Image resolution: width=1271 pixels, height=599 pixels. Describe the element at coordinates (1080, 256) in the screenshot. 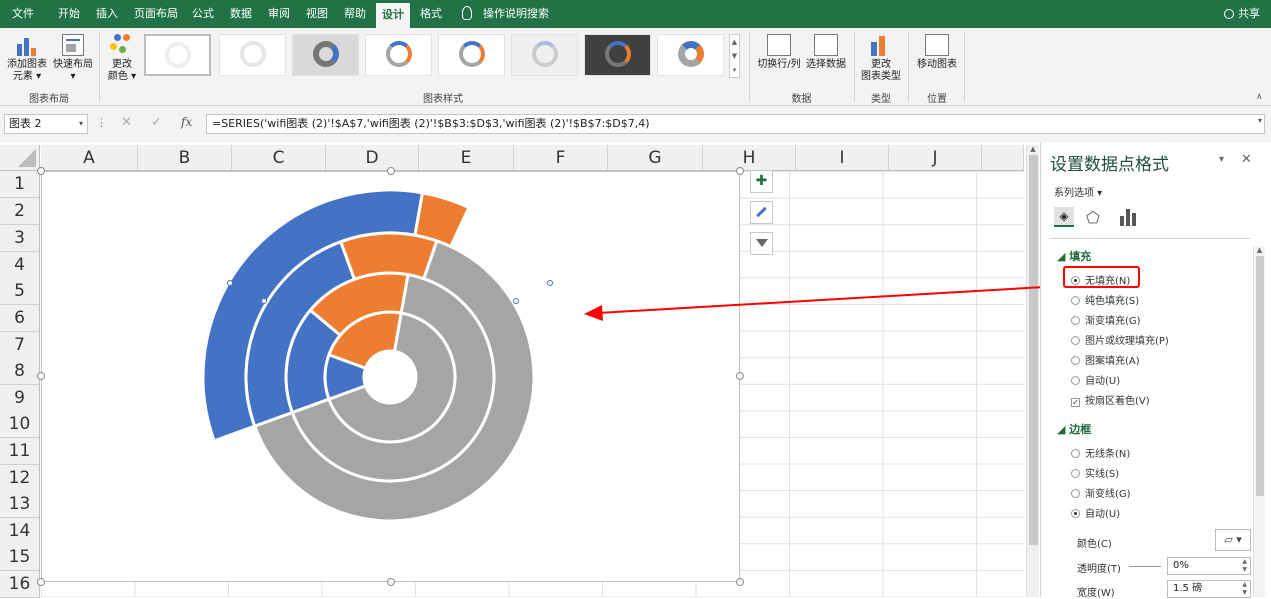

I see `fill-section-label: 填充` at that location.